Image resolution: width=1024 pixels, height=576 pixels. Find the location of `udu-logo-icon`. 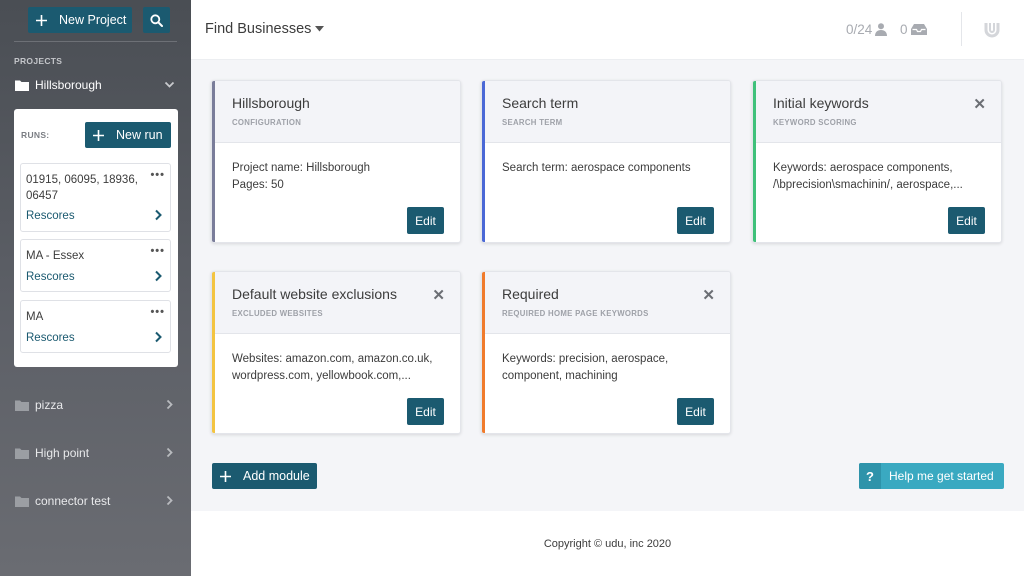

udu-logo-icon is located at coordinates (992, 30).